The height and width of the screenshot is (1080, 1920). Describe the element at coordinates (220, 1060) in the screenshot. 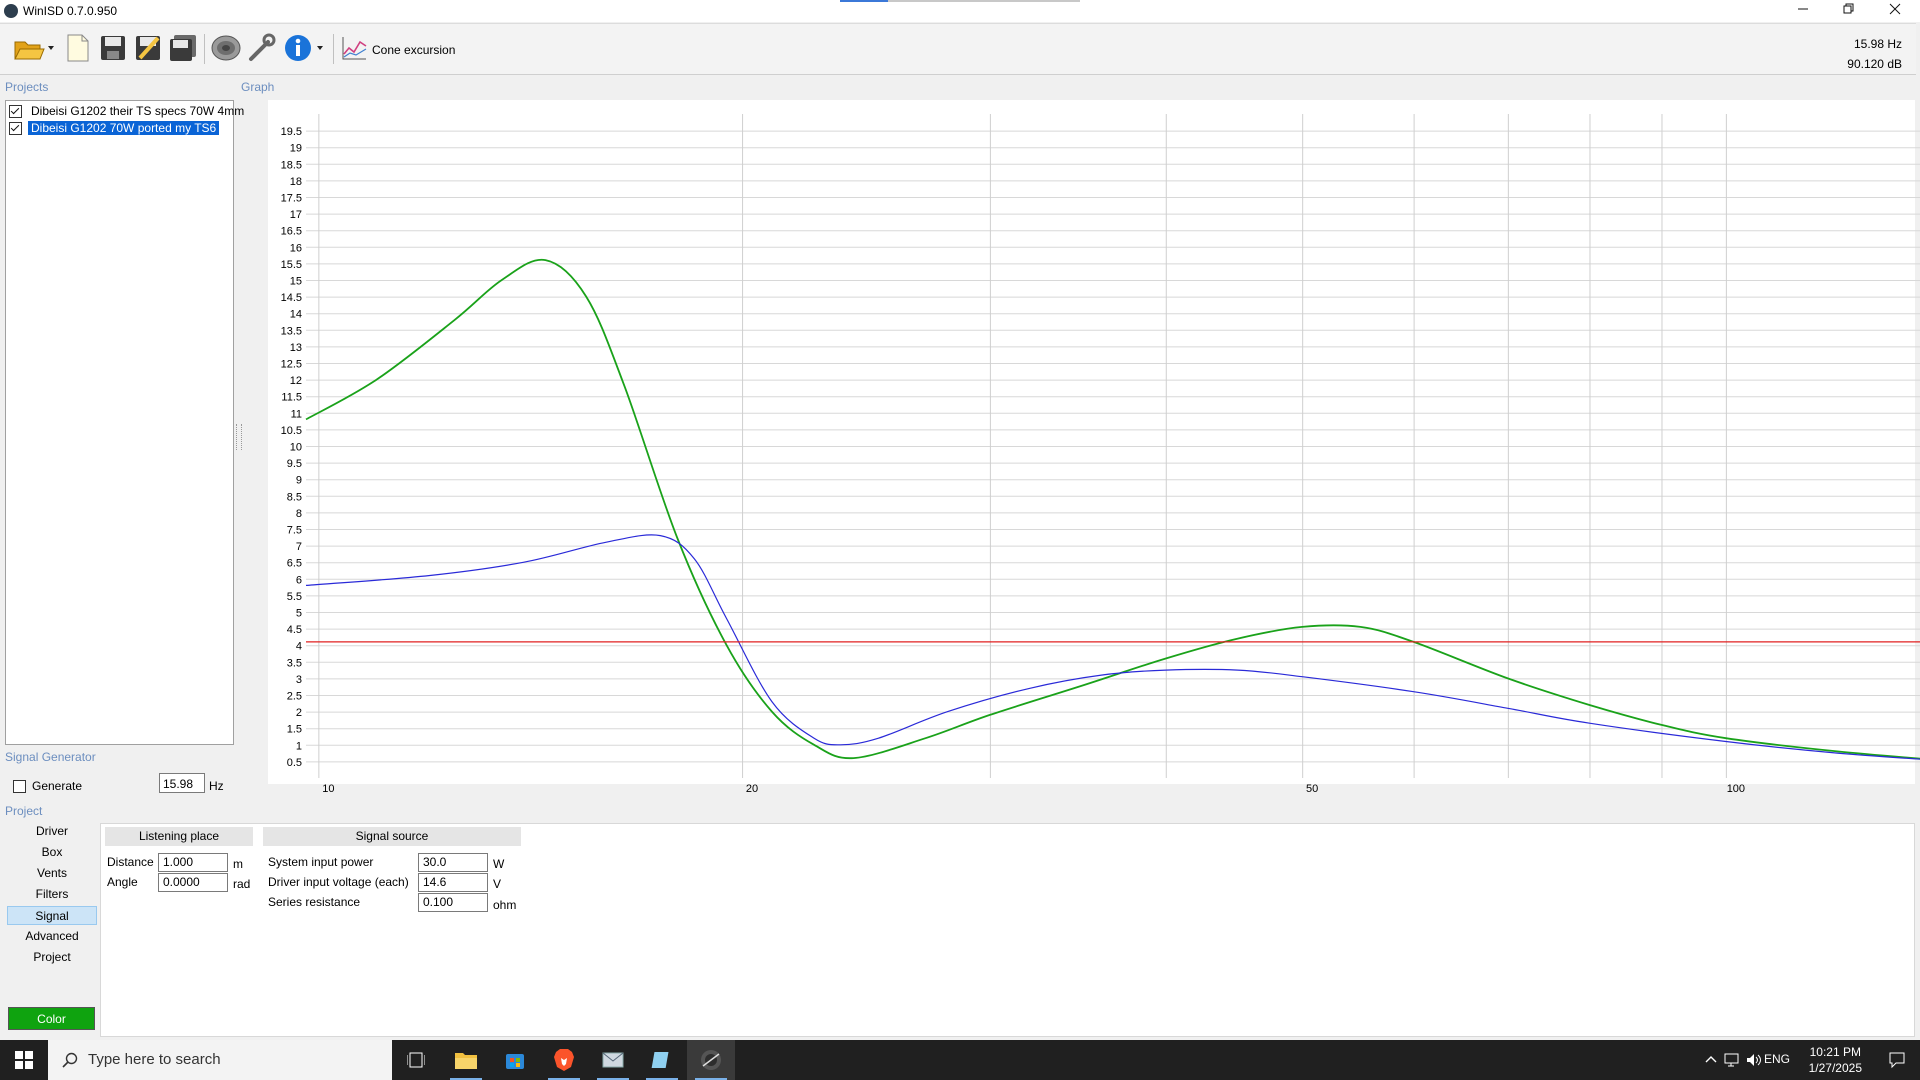

I see `taskbar-search: Type here to search` at that location.